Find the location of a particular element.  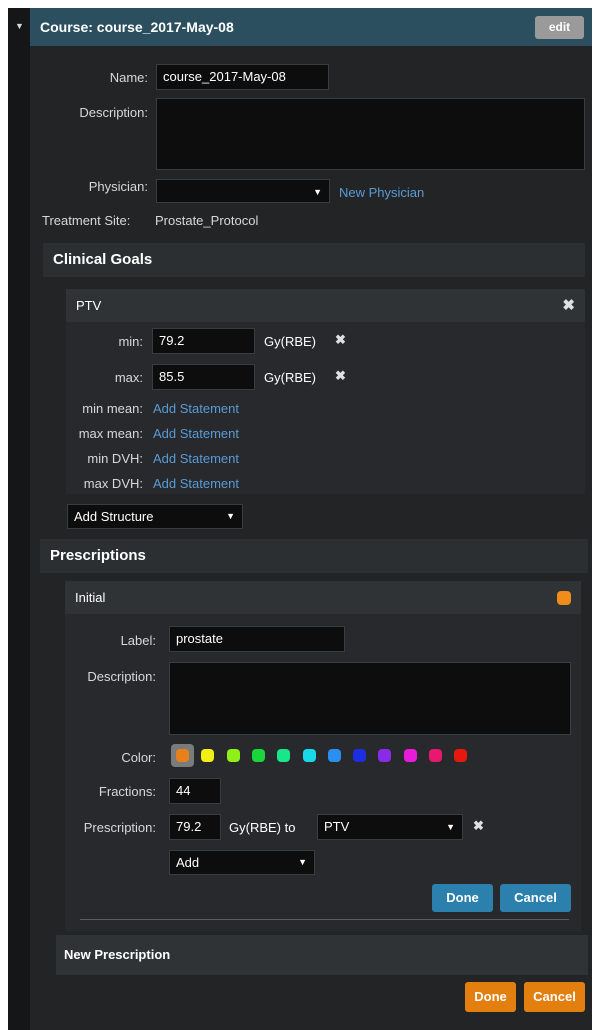

prescription-unit: Gy(RBE) to is located at coordinates (262, 827).